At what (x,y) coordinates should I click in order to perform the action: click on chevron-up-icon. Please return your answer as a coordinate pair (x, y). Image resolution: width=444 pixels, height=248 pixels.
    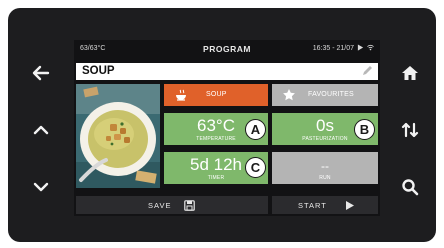
    Looking at the image, I should click on (41, 130).